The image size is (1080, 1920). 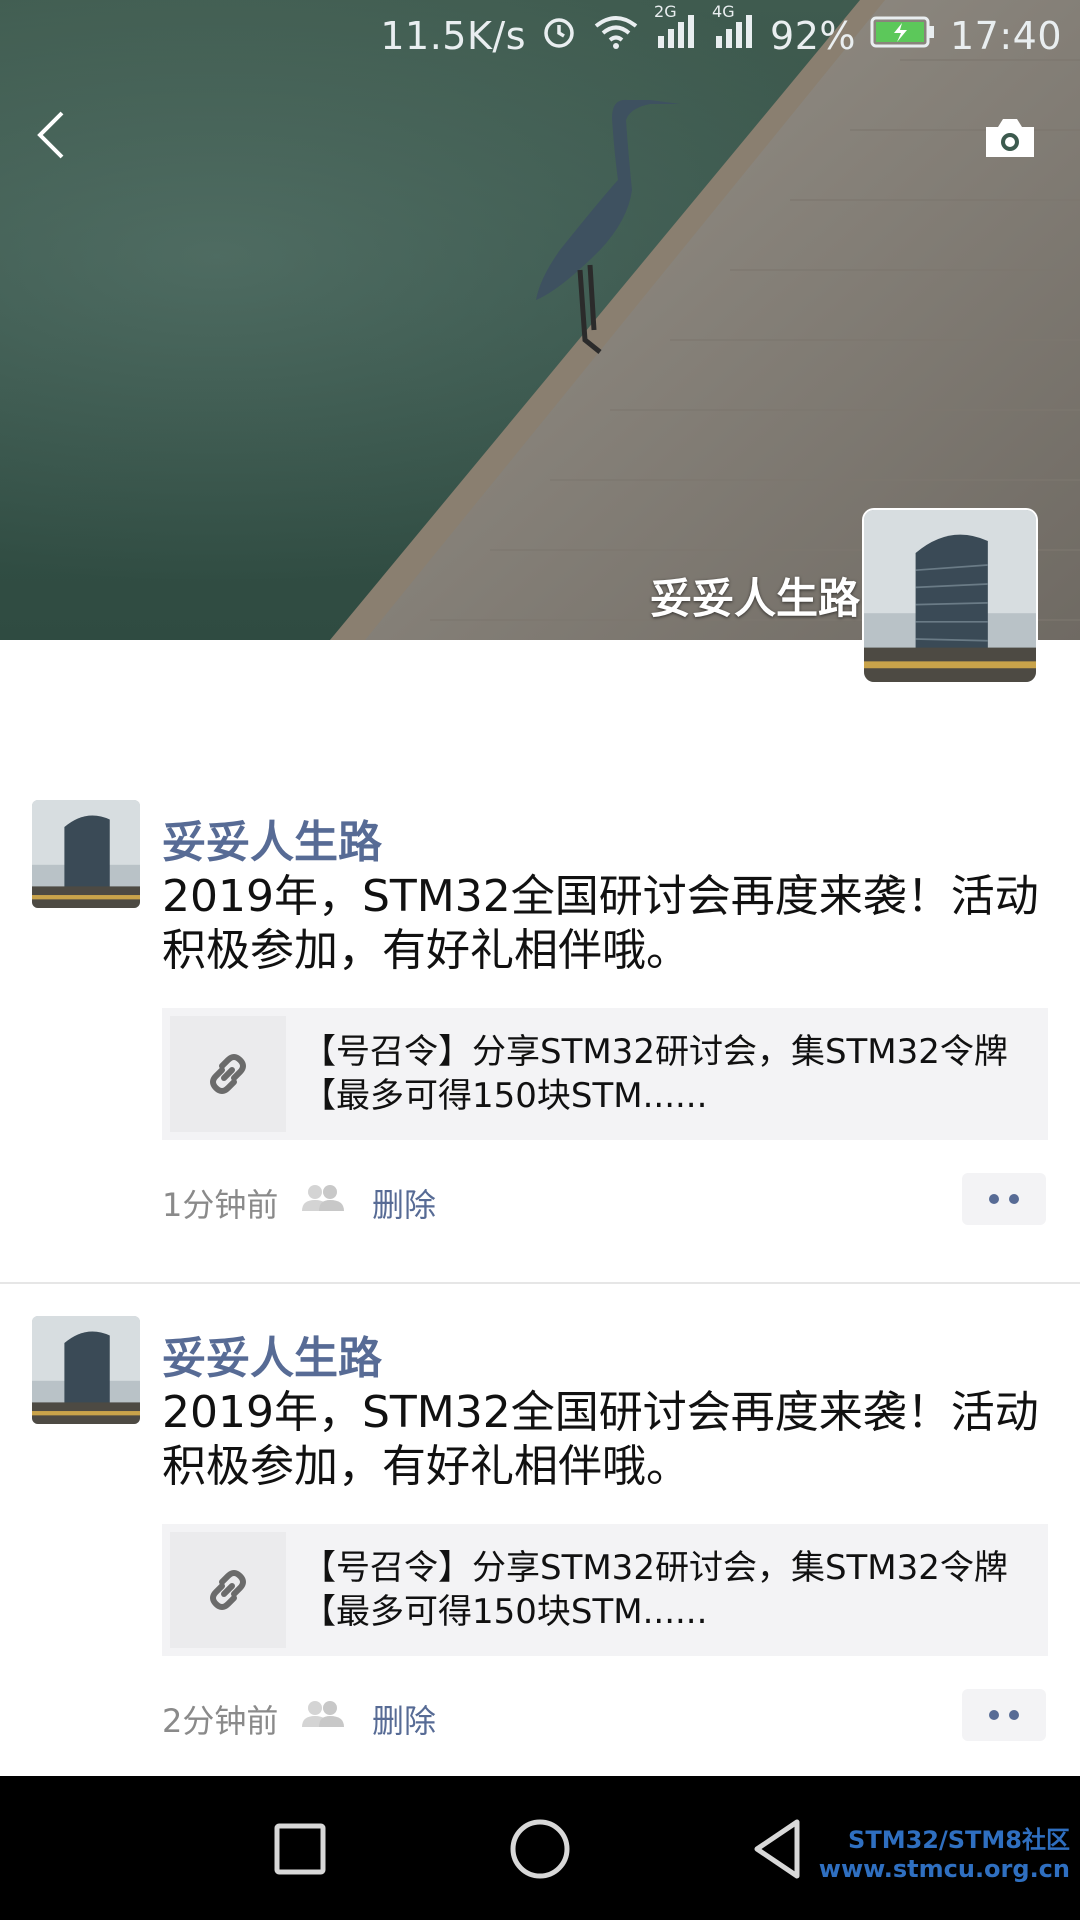 I want to click on back-nav-button, so click(x=780, y=1849).